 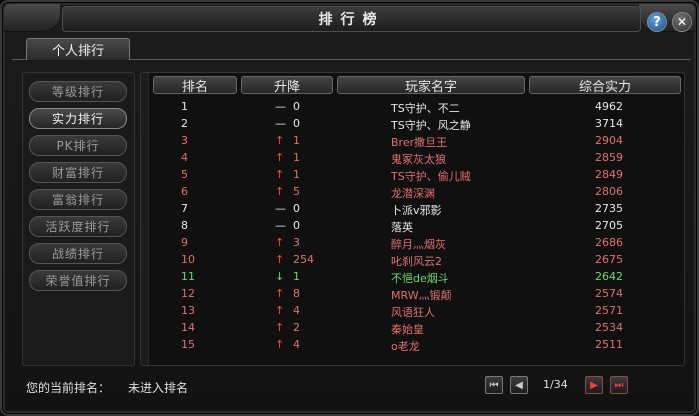 I want to click on table-row: 7 — 0 卜派v邪影 2735, so click(x=412, y=209).